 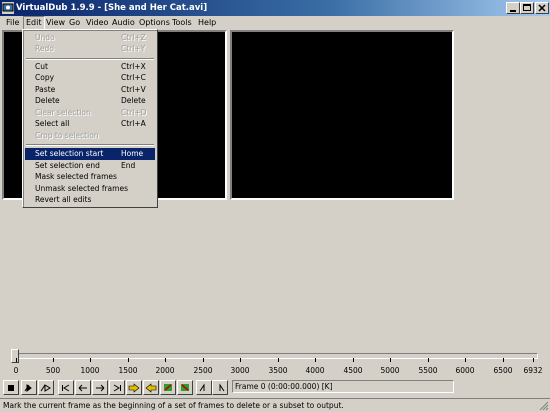 I want to click on go-to-end-button, so click(x=117, y=387).